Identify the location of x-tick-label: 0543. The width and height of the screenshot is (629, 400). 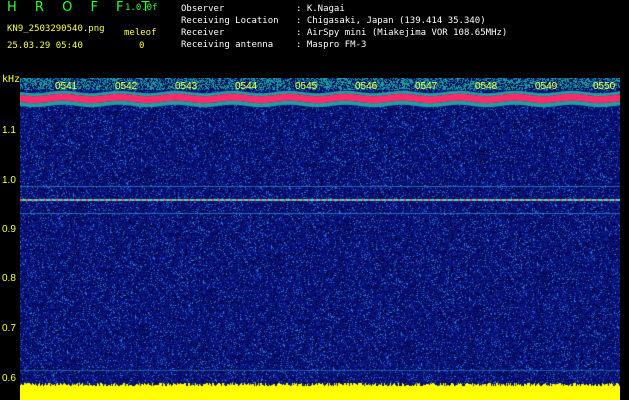
(186, 86).